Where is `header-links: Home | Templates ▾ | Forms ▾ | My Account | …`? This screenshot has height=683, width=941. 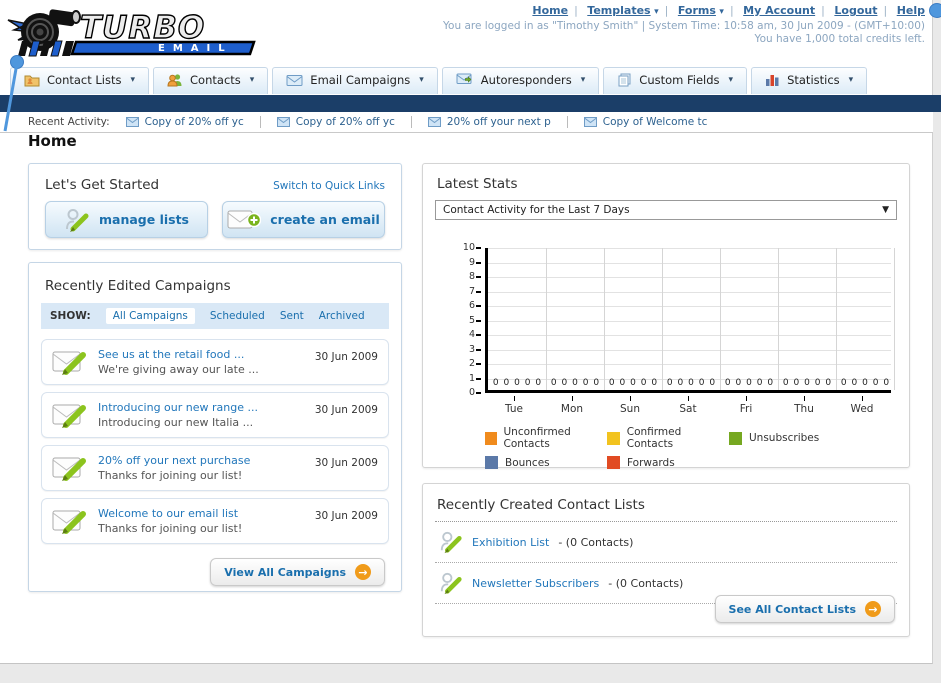 header-links: Home | Templates ▾ | Forms ▾ | My Account | … is located at coordinates (728, 10).